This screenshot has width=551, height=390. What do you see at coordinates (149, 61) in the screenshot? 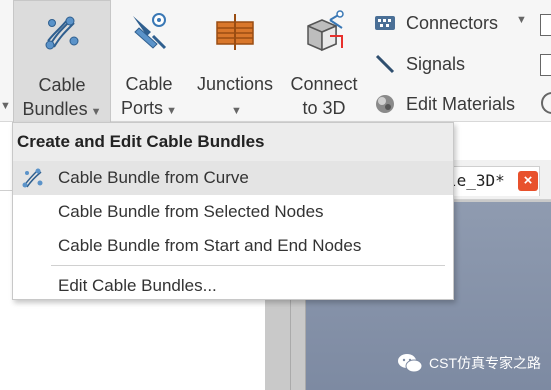
I see `cable-ports-button: Cable Ports ▼` at bounding box center [149, 61].